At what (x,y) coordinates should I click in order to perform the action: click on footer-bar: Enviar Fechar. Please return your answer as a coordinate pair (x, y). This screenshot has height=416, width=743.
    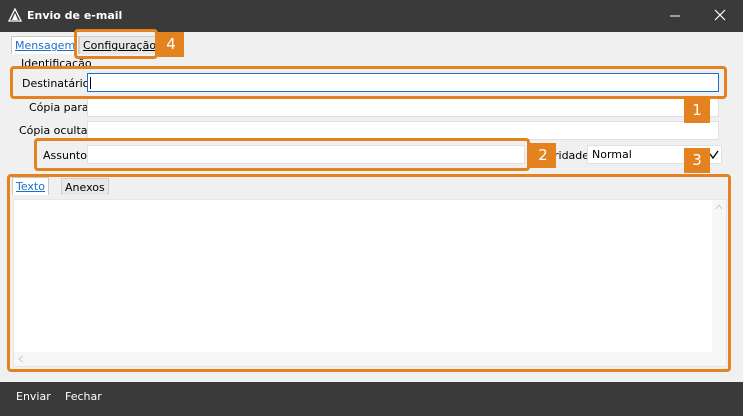
    Looking at the image, I should click on (371, 399).